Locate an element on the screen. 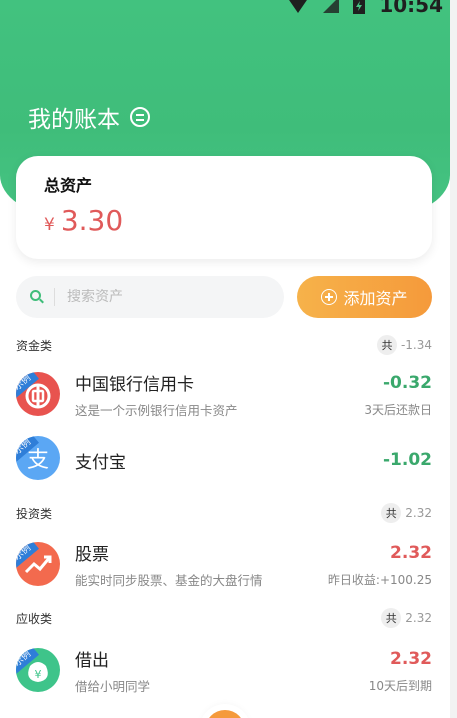 The width and height of the screenshot is (457, 718). status-time: 10:54 is located at coordinates (411, 8).